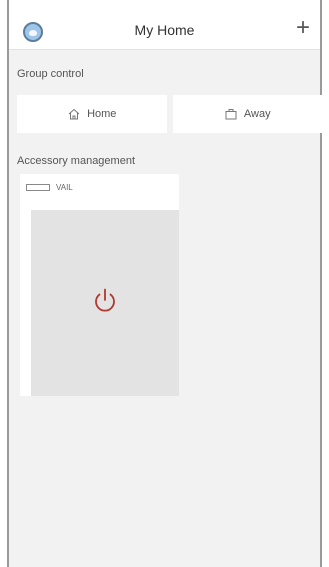 The image size is (329, 567). I want to click on suitcase-icon, so click(231, 114).